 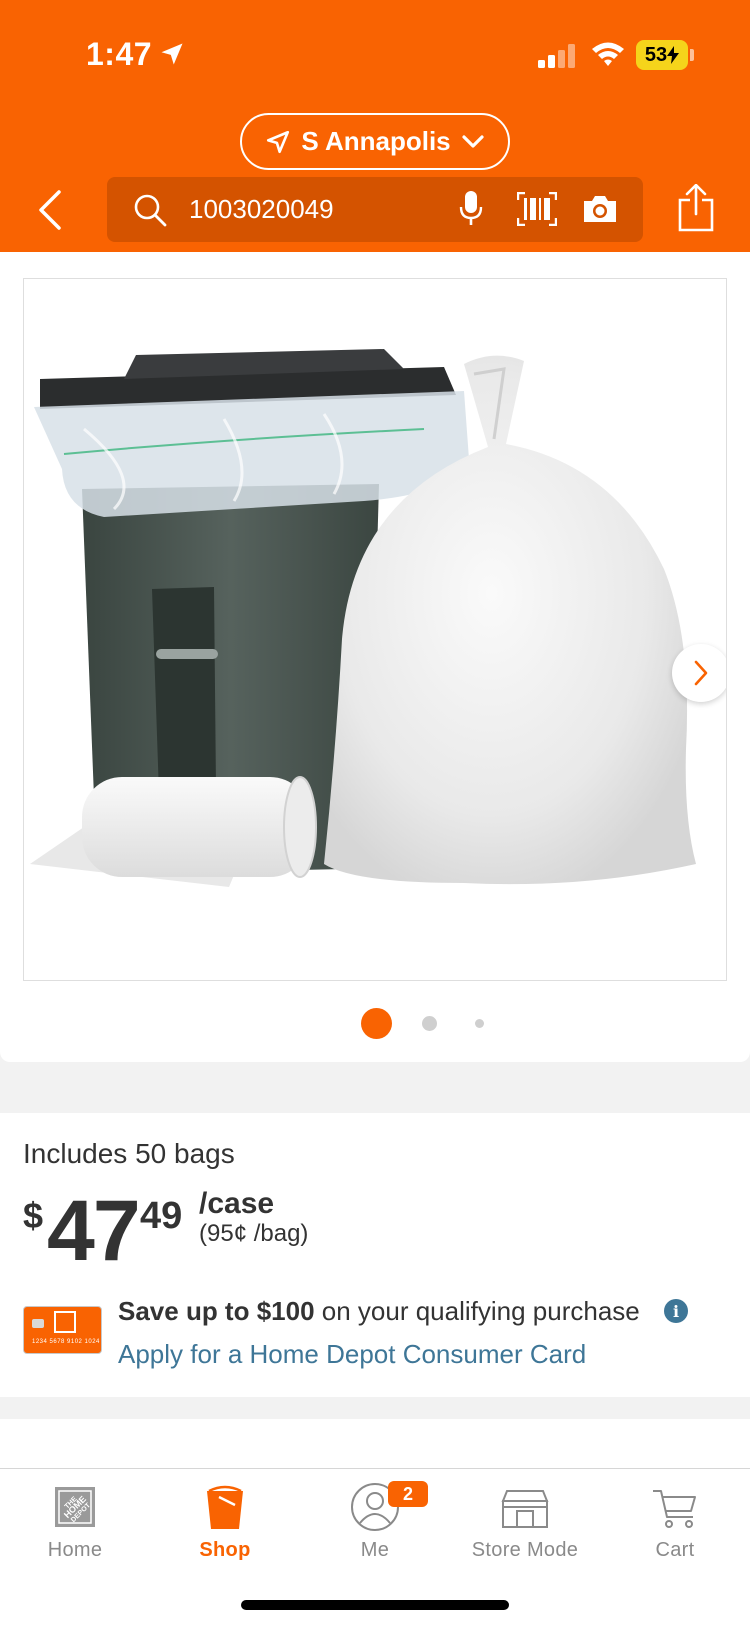 What do you see at coordinates (692, 55) in the screenshot?
I see `battery-cap` at bounding box center [692, 55].